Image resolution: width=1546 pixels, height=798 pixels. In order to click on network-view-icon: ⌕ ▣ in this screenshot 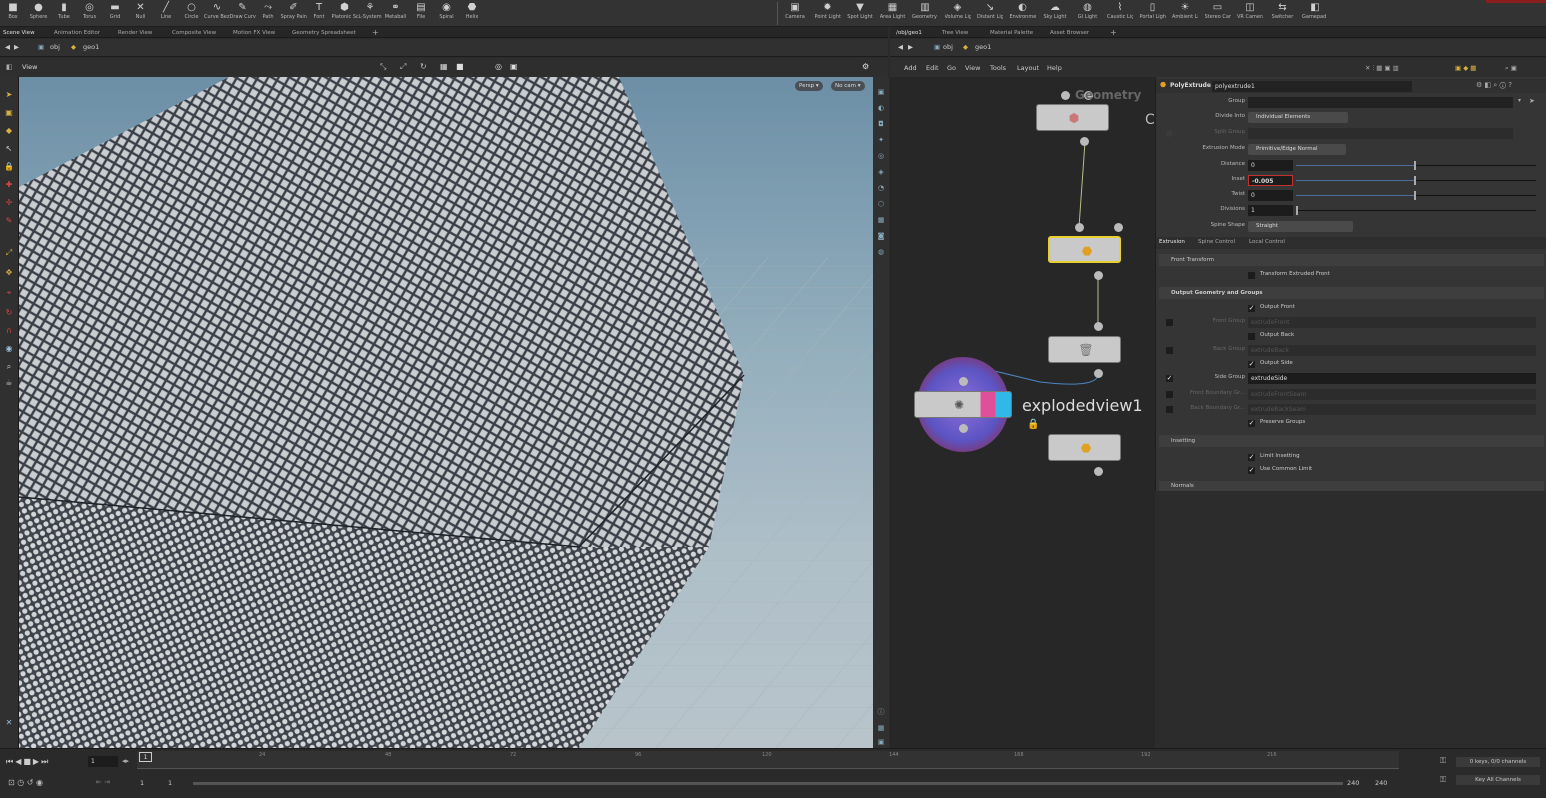, I will do `click(1511, 68)`.